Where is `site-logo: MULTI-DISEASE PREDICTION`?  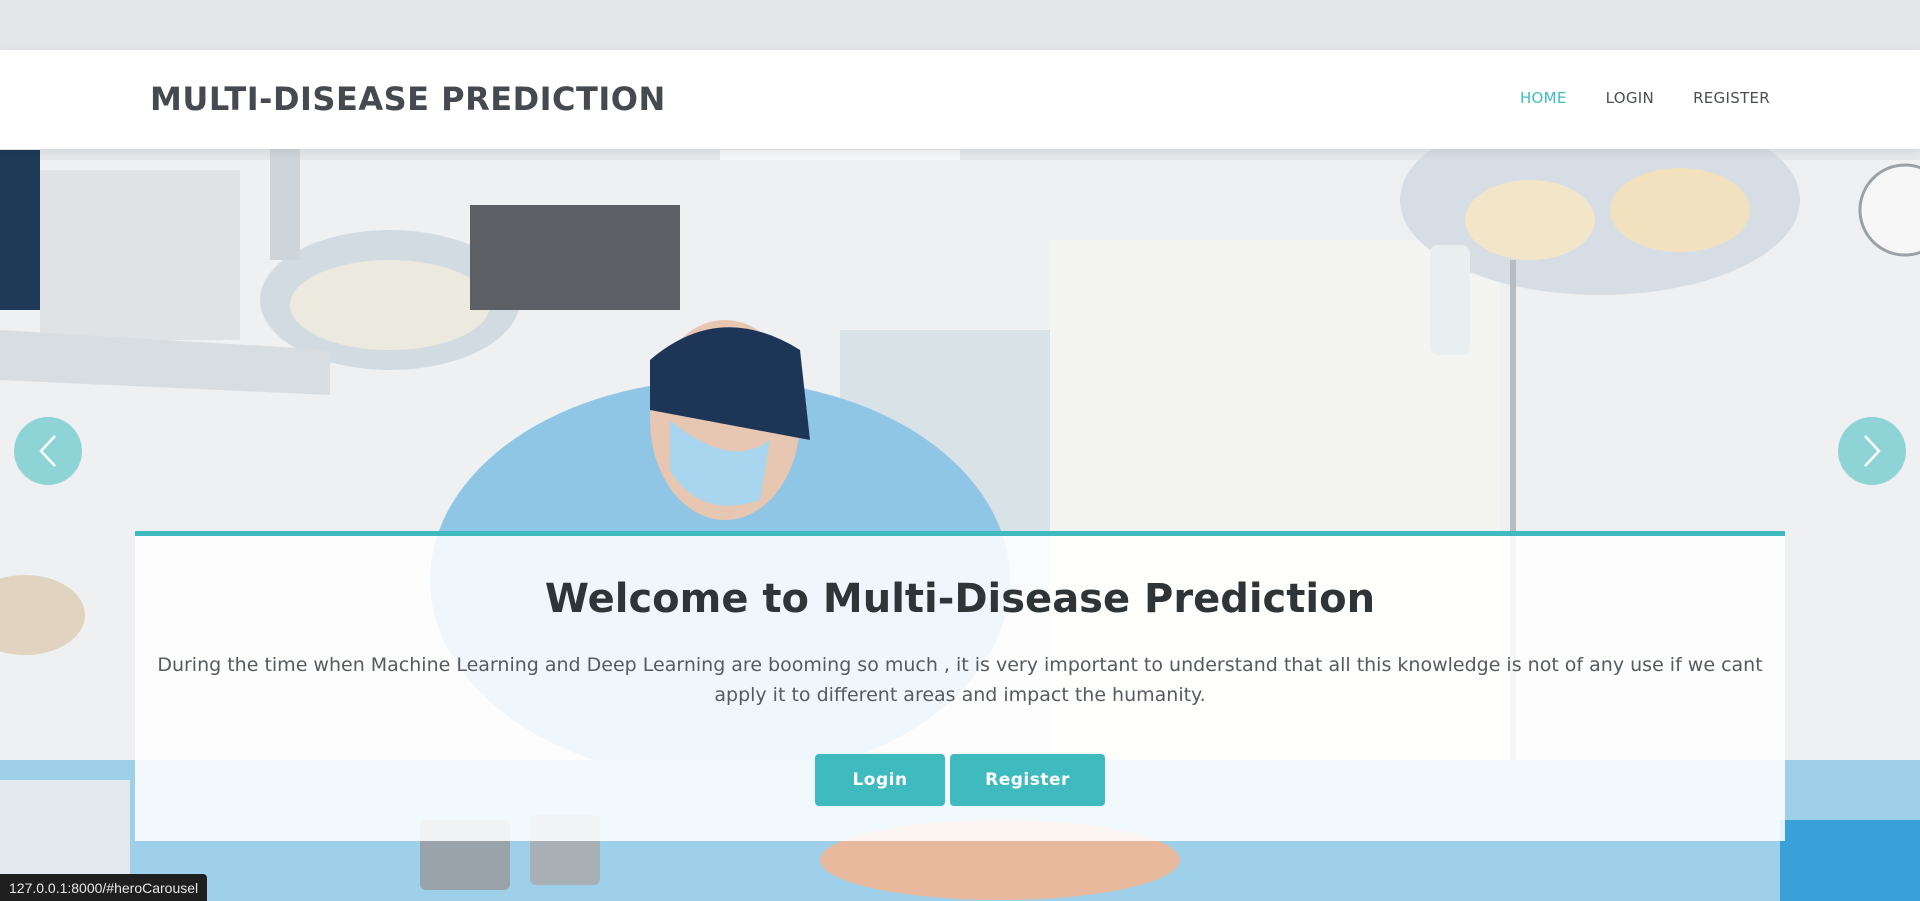
site-logo: MULTI-DISEASE PREDICTION is located at coordinates (408, 99).